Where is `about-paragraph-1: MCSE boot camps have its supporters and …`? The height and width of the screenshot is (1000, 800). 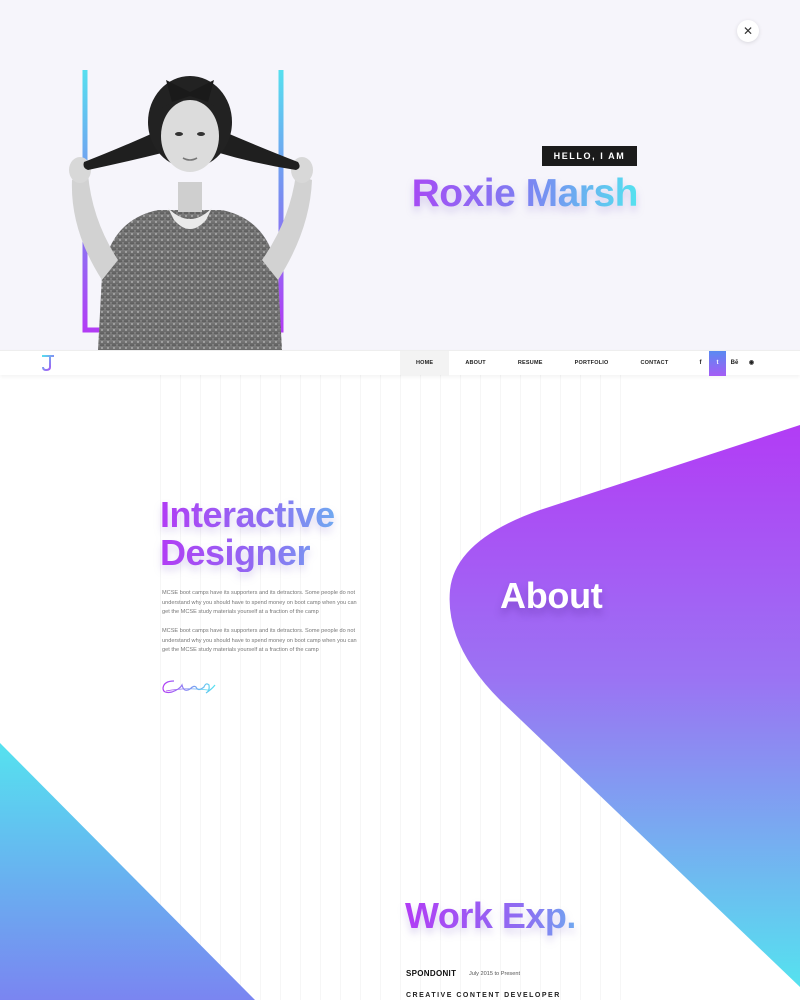
about-paragraph-1: MCSE boot camps have its supporters and … is located at coordinates (259, 603).